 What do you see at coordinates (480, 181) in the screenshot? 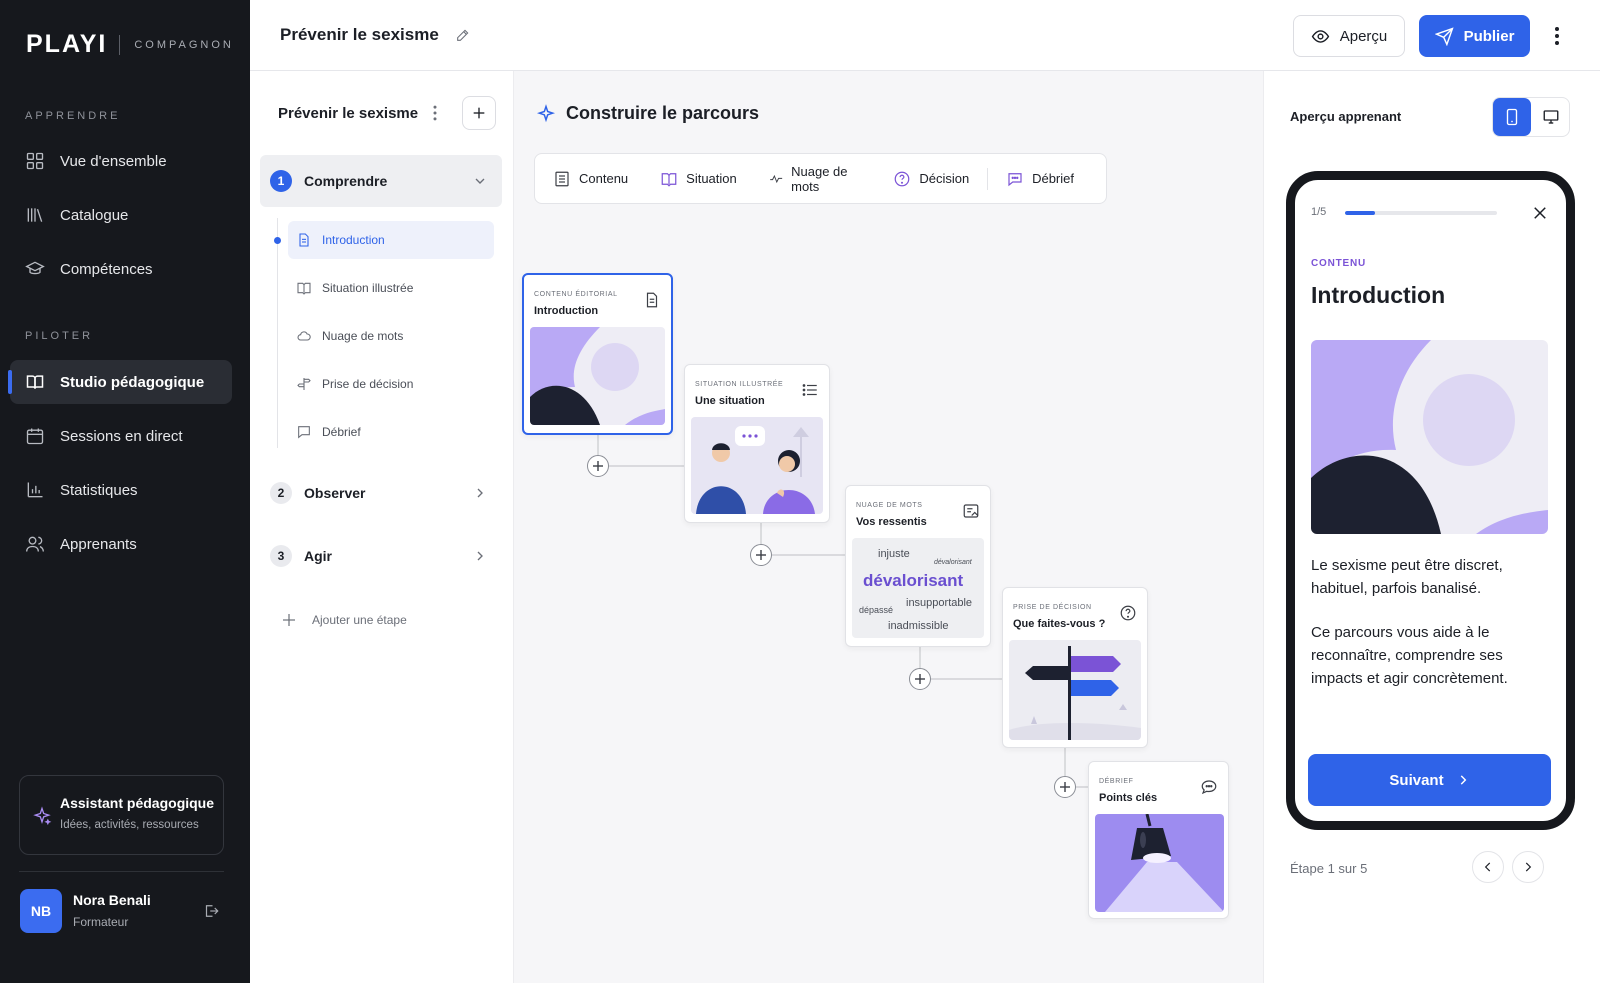
I see `chevron-down-icon` at bounding box center [480, 181].